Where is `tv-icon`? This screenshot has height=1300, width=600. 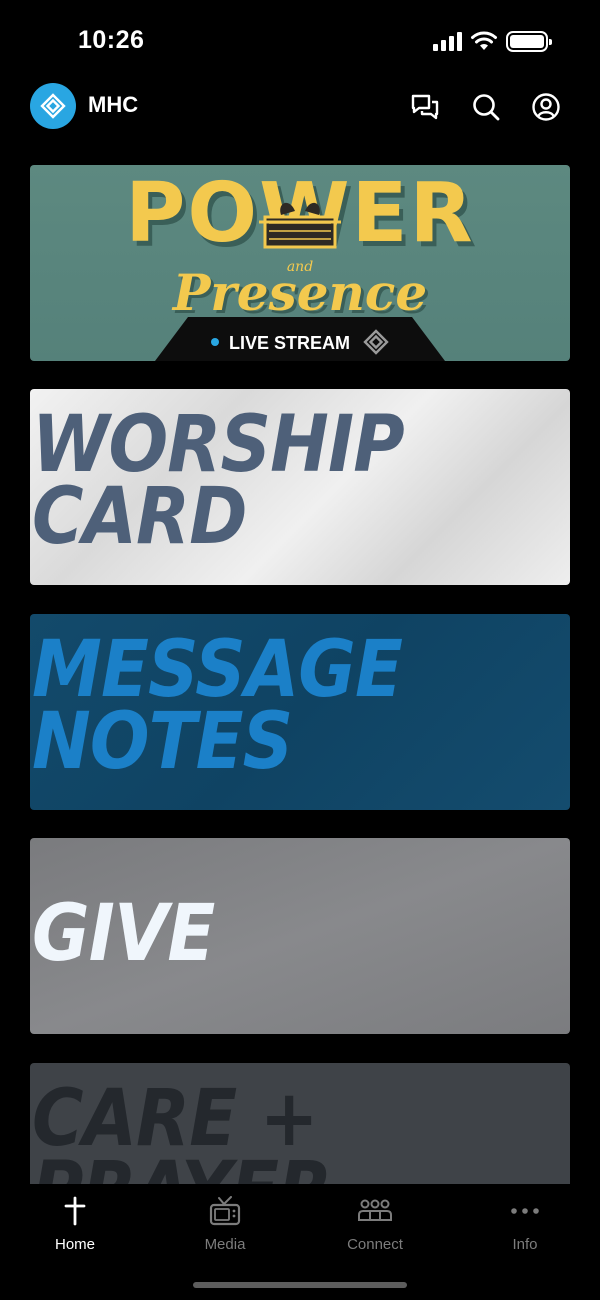 tv-icon is located at coordinates (225, 1211).